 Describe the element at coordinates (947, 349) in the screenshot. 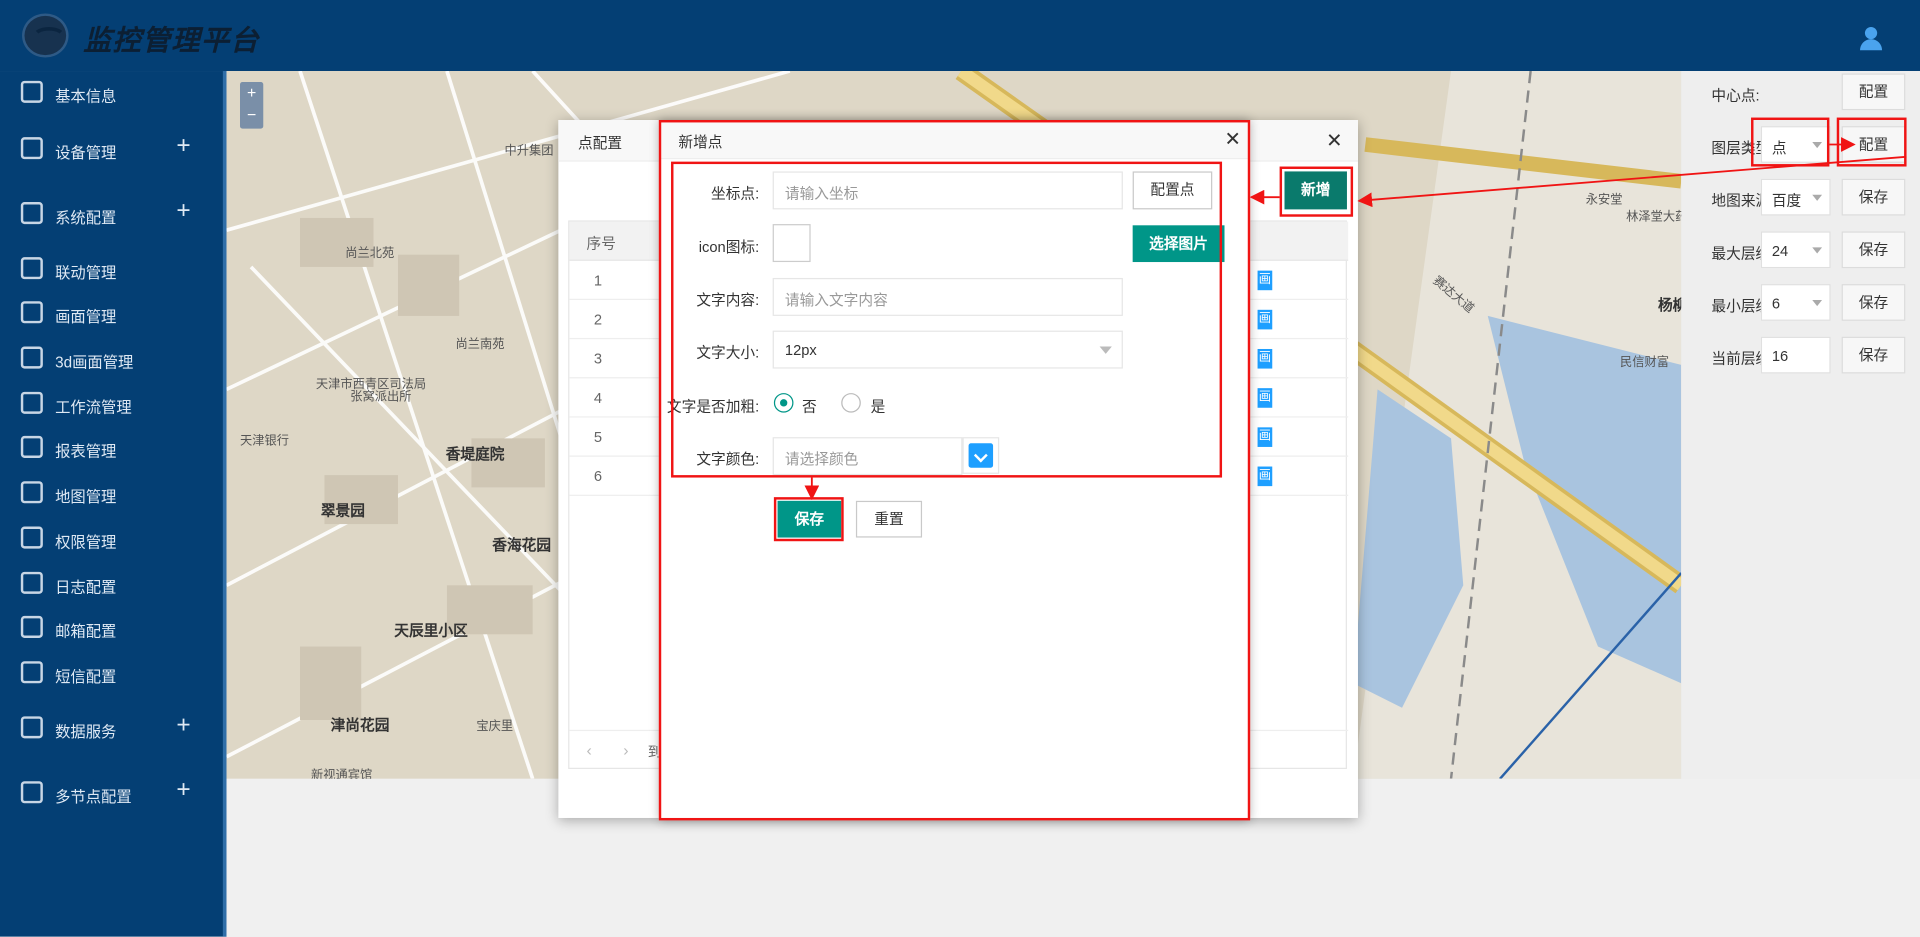

I see `text-size-select: 12px` at that location.